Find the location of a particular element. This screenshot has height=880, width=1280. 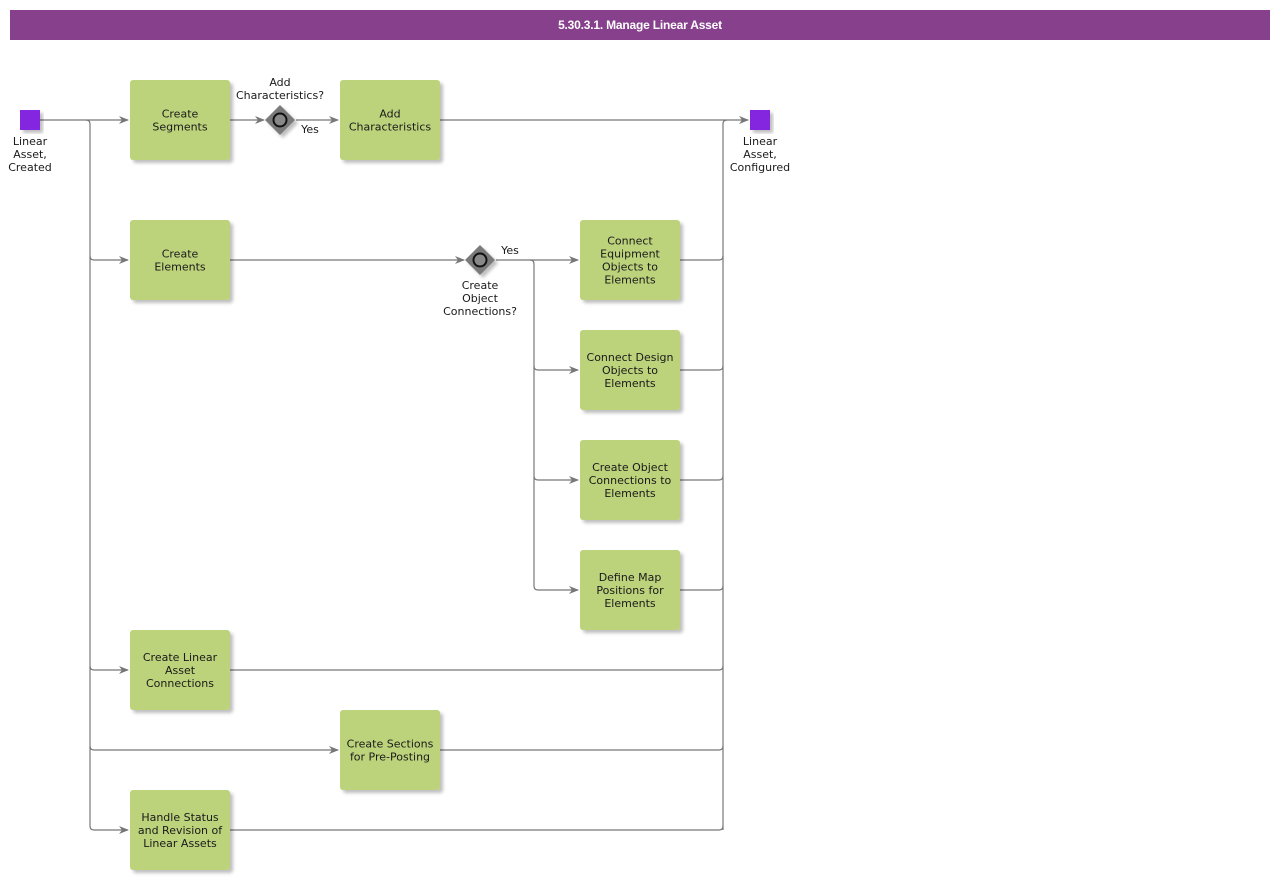

flow-to-define-map-positions is located at coordinates (554, 426).